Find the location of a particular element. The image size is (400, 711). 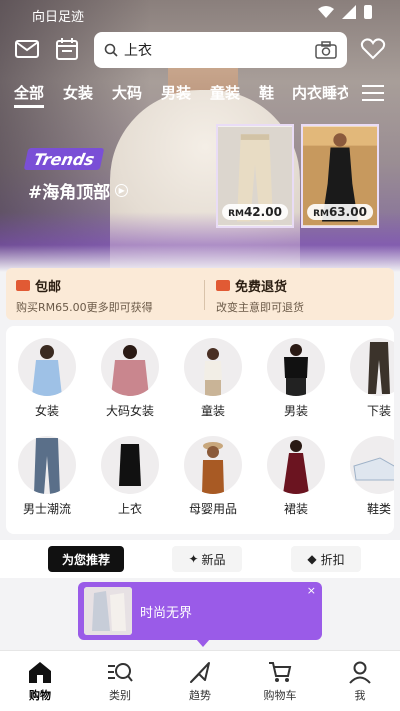

promo-text: 时尚无界 is located at coordinates (166, 613).